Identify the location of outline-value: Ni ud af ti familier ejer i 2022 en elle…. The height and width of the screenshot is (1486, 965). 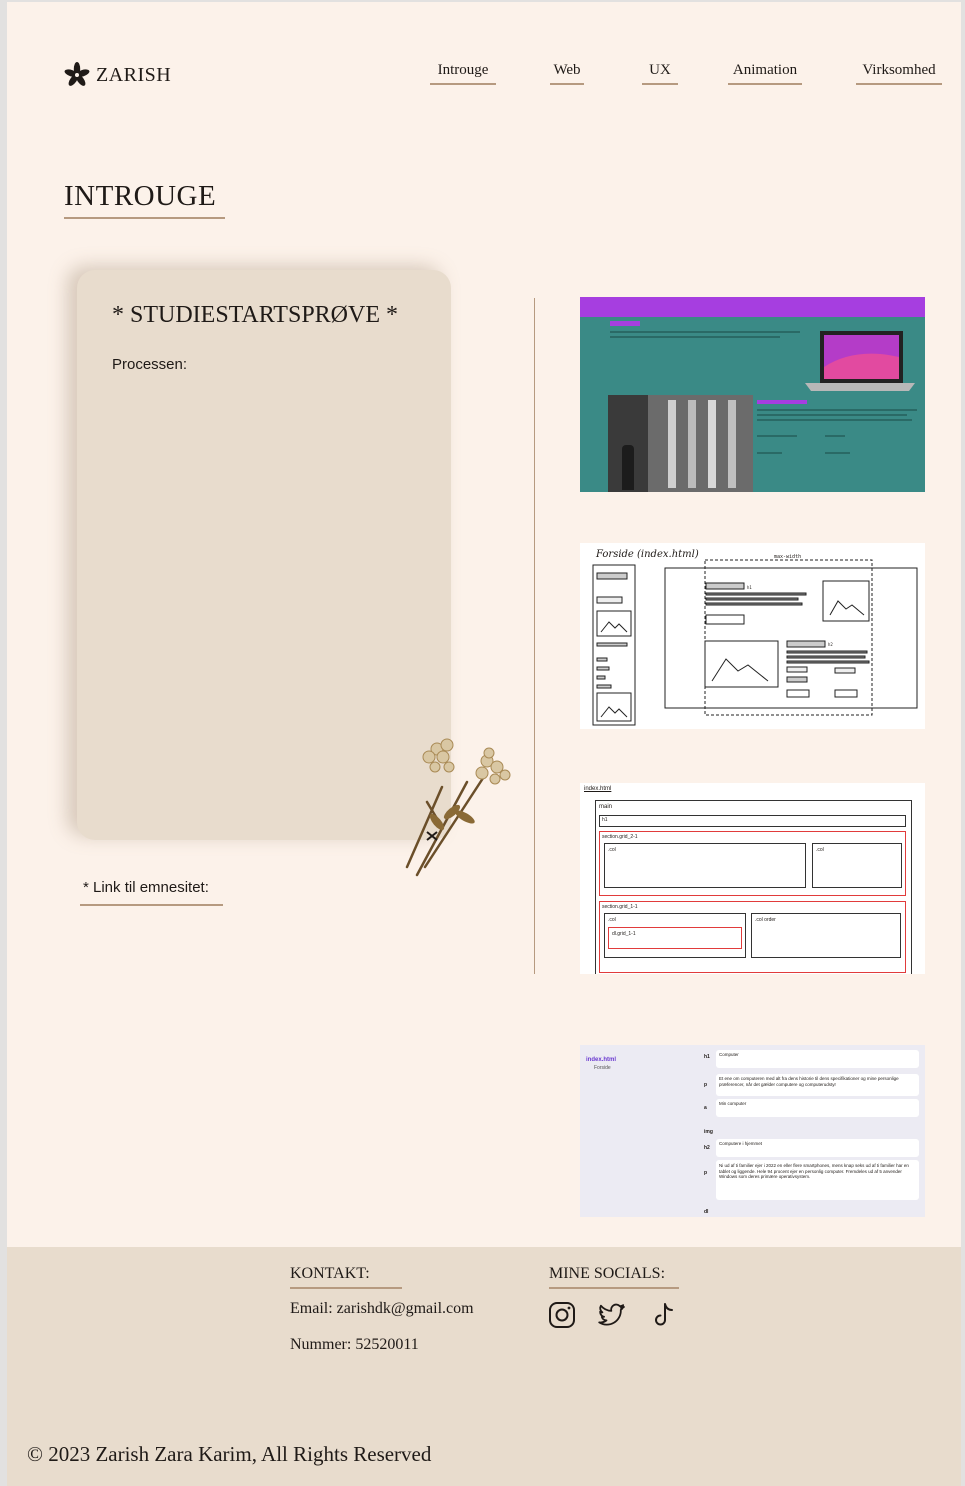
(817, 1180).